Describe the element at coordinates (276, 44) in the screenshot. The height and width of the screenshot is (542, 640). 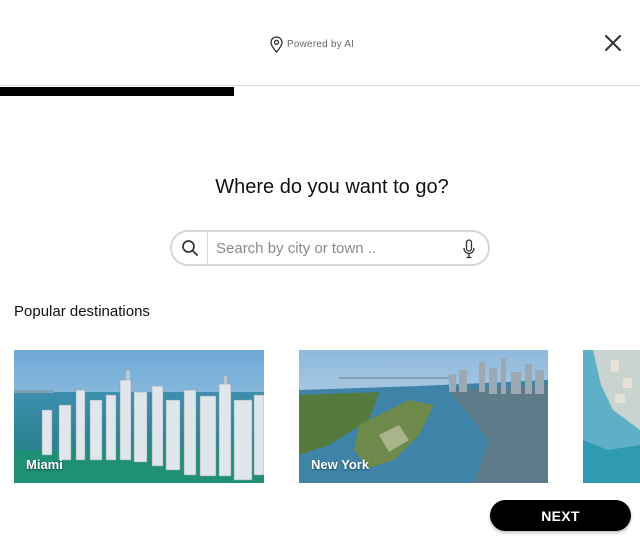
I see `map-pin-icon` at that location.